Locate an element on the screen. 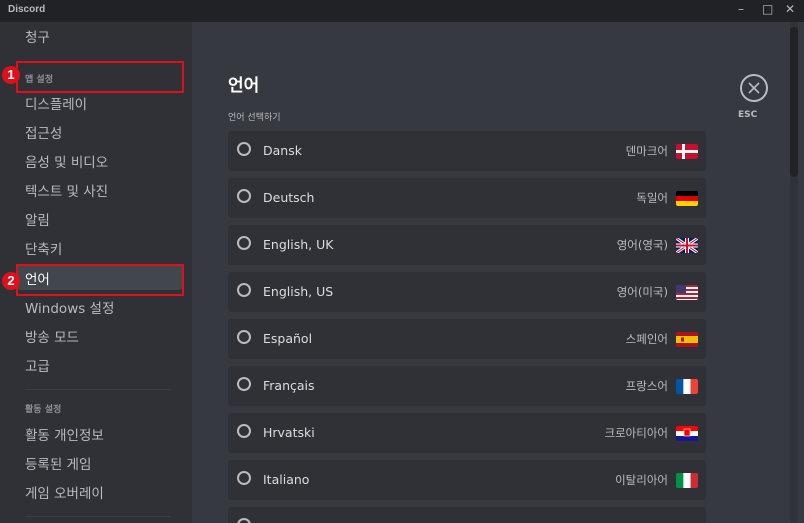  language-option-english-us: English, US 영어(미국) is located at coordinates (467, 292).